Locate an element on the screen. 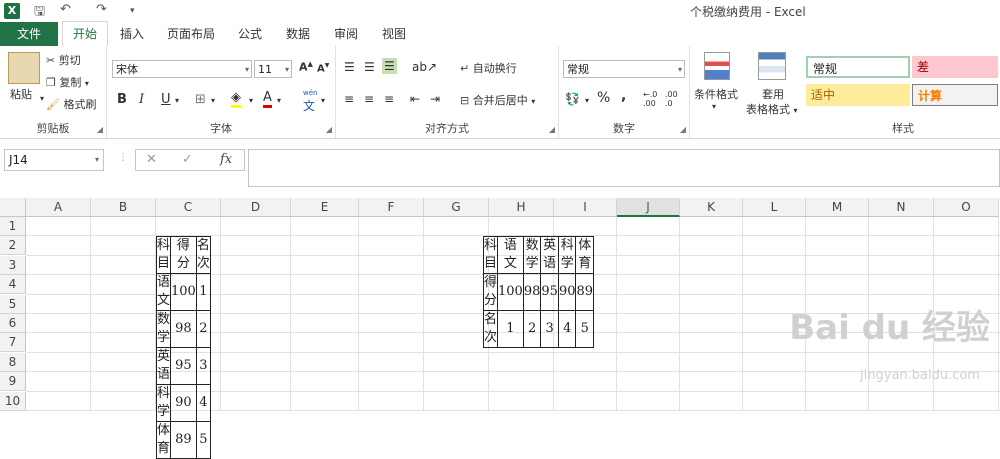  column-header: D is located at coordinates (256, 207).